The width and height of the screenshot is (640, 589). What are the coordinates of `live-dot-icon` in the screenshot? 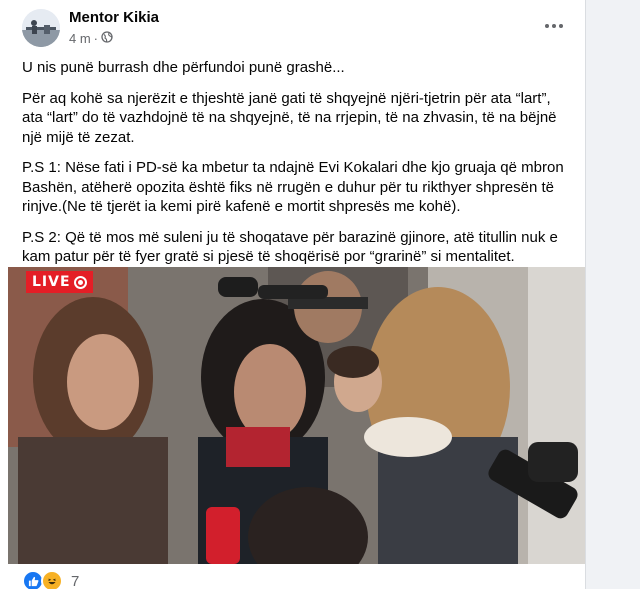 It's located at (80, 282).